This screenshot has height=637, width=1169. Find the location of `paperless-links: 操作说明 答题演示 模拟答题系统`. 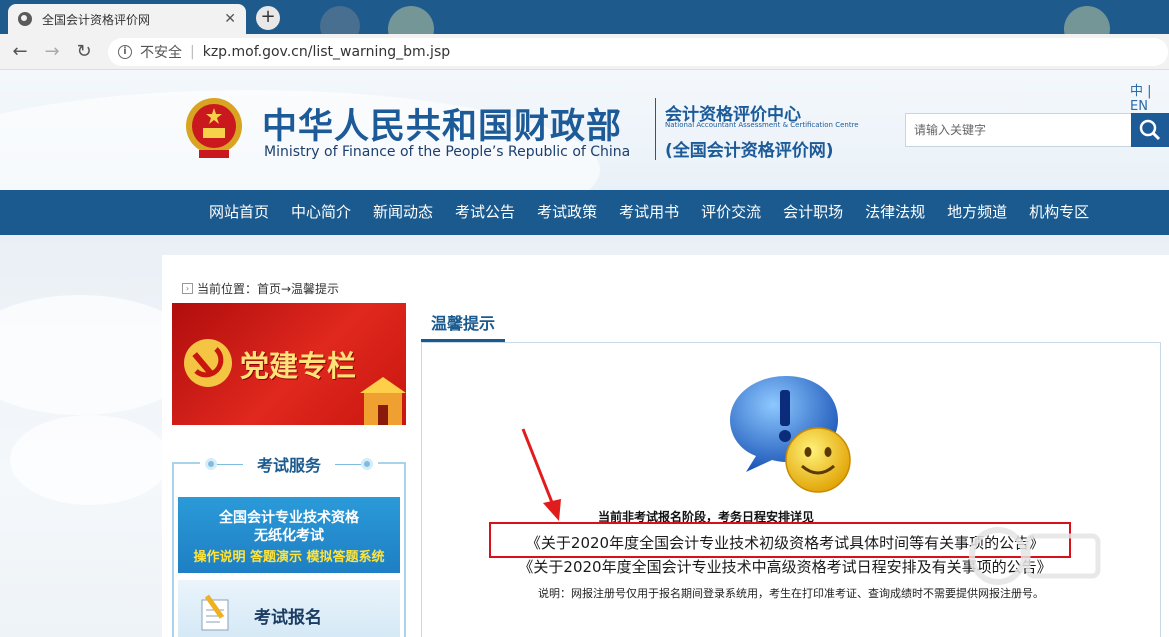

paperless-links: 操作说明 答题演示 模拟答题系统 is located at coordinates (289, 555).